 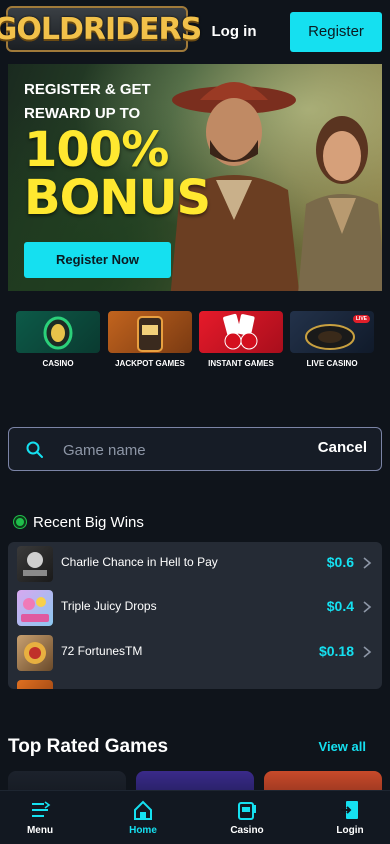 I want to click on logo-text: GOLDRIDERS, so click(x=101, y=29).